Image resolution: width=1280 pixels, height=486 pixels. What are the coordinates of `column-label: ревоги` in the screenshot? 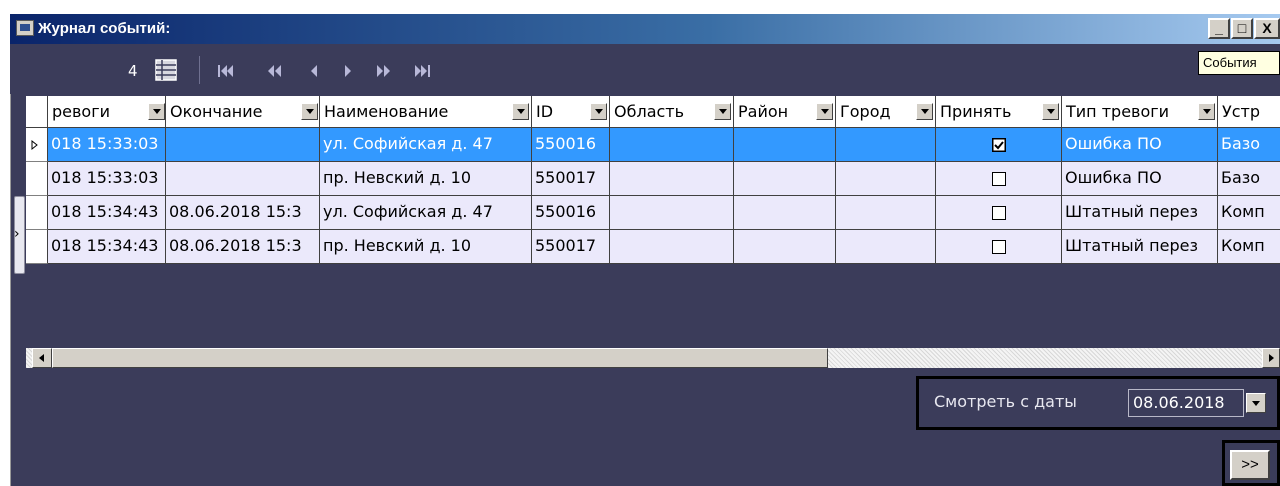 It's located at (81, 111).